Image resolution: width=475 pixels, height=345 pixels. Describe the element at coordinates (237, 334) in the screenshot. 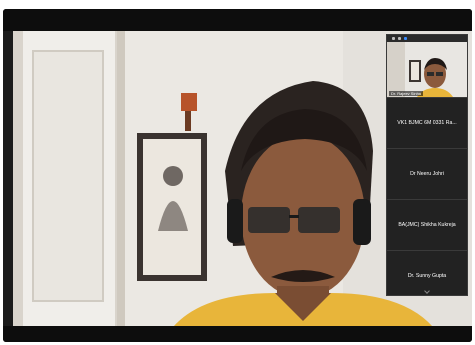

I see `bottom-bar` at that location.